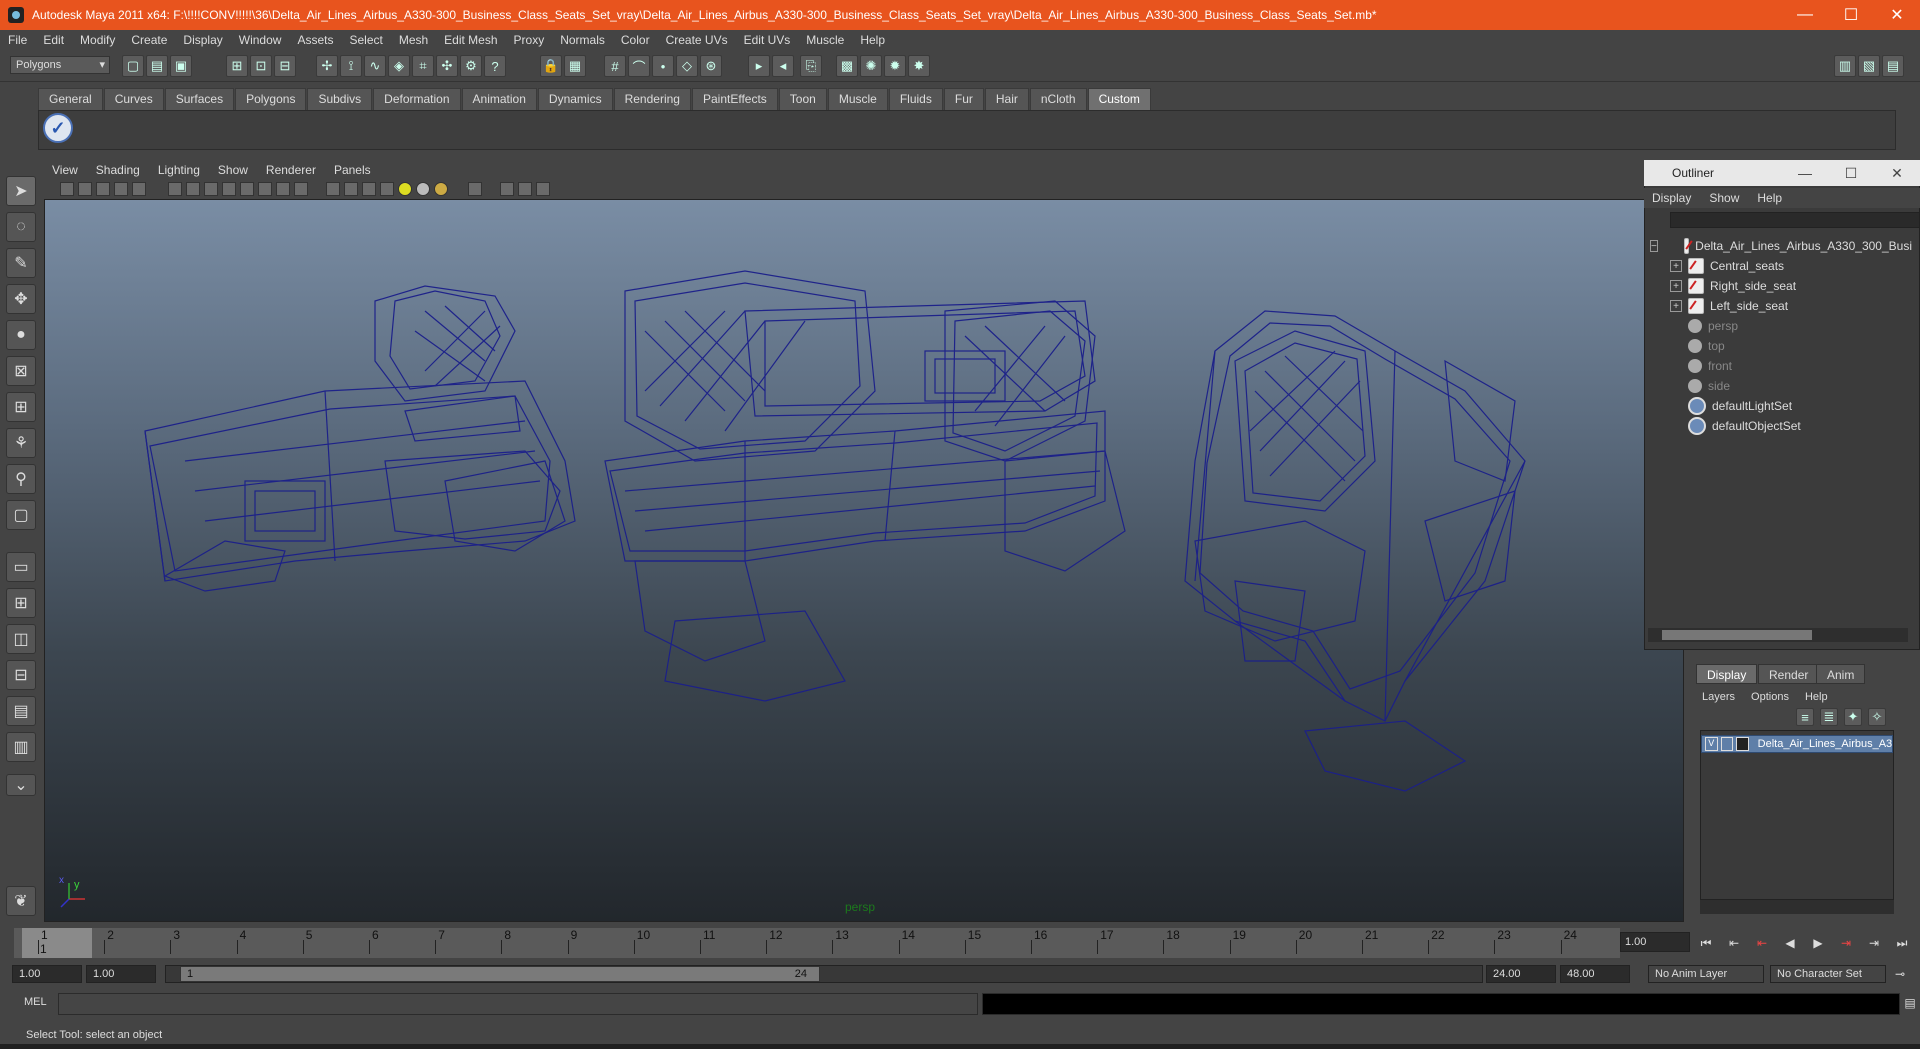 The width and height of the screenshot is (1920, 1049). Describe the element at coordinates (133, 99) in the screenshot. I see `shelf-tab-curves: Curves` at that location.